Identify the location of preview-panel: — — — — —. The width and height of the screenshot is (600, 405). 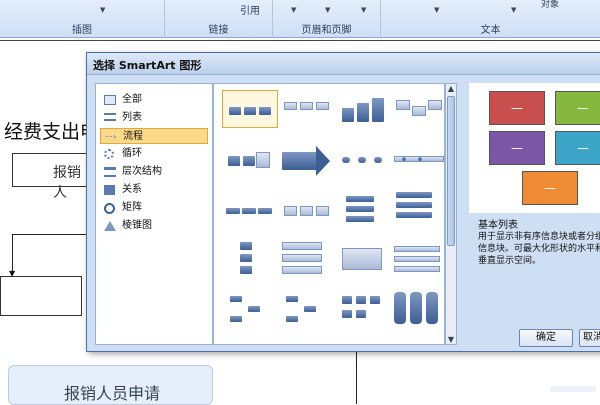
(534, 148).